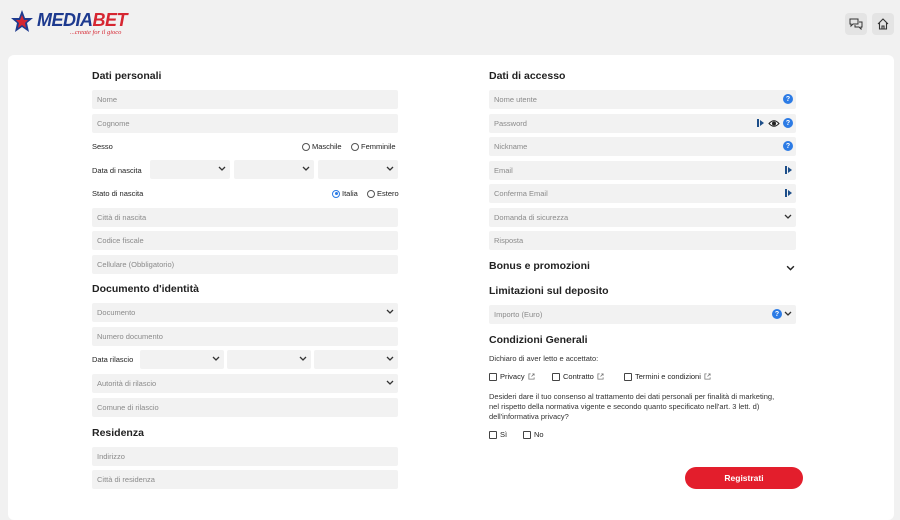 The width and height of the screenshot is (900, 520). I want to click on radio-femminile: Femminile, so click(373, 146).